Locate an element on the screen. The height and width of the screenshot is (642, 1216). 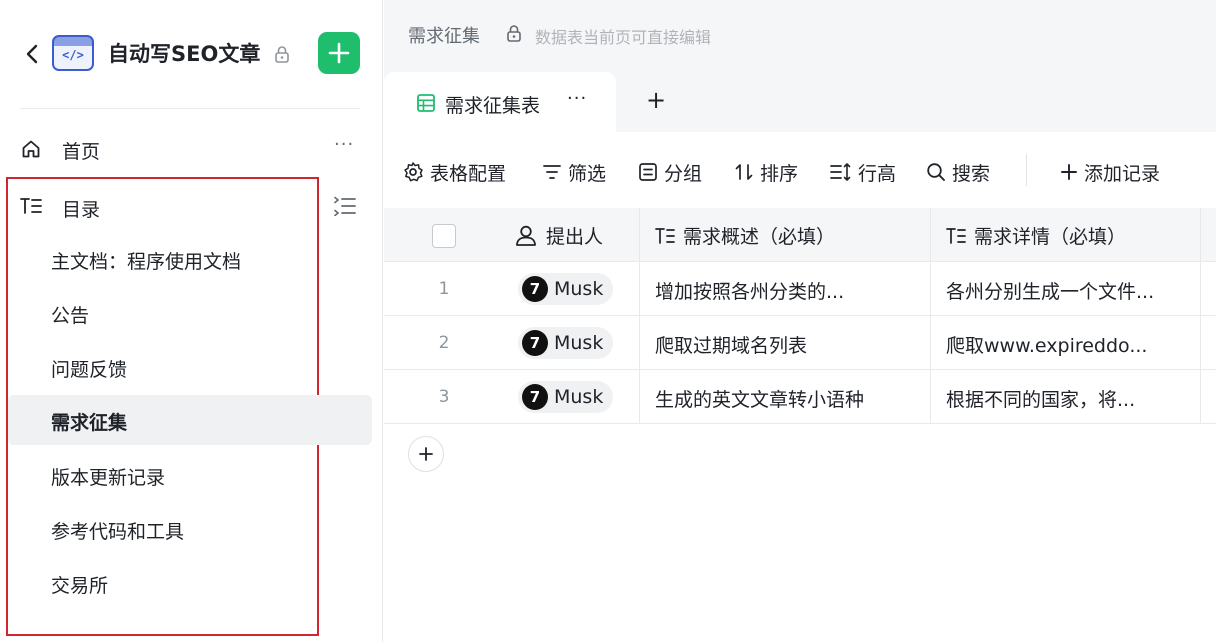
filter-icon is located at coordinates (552, 172).